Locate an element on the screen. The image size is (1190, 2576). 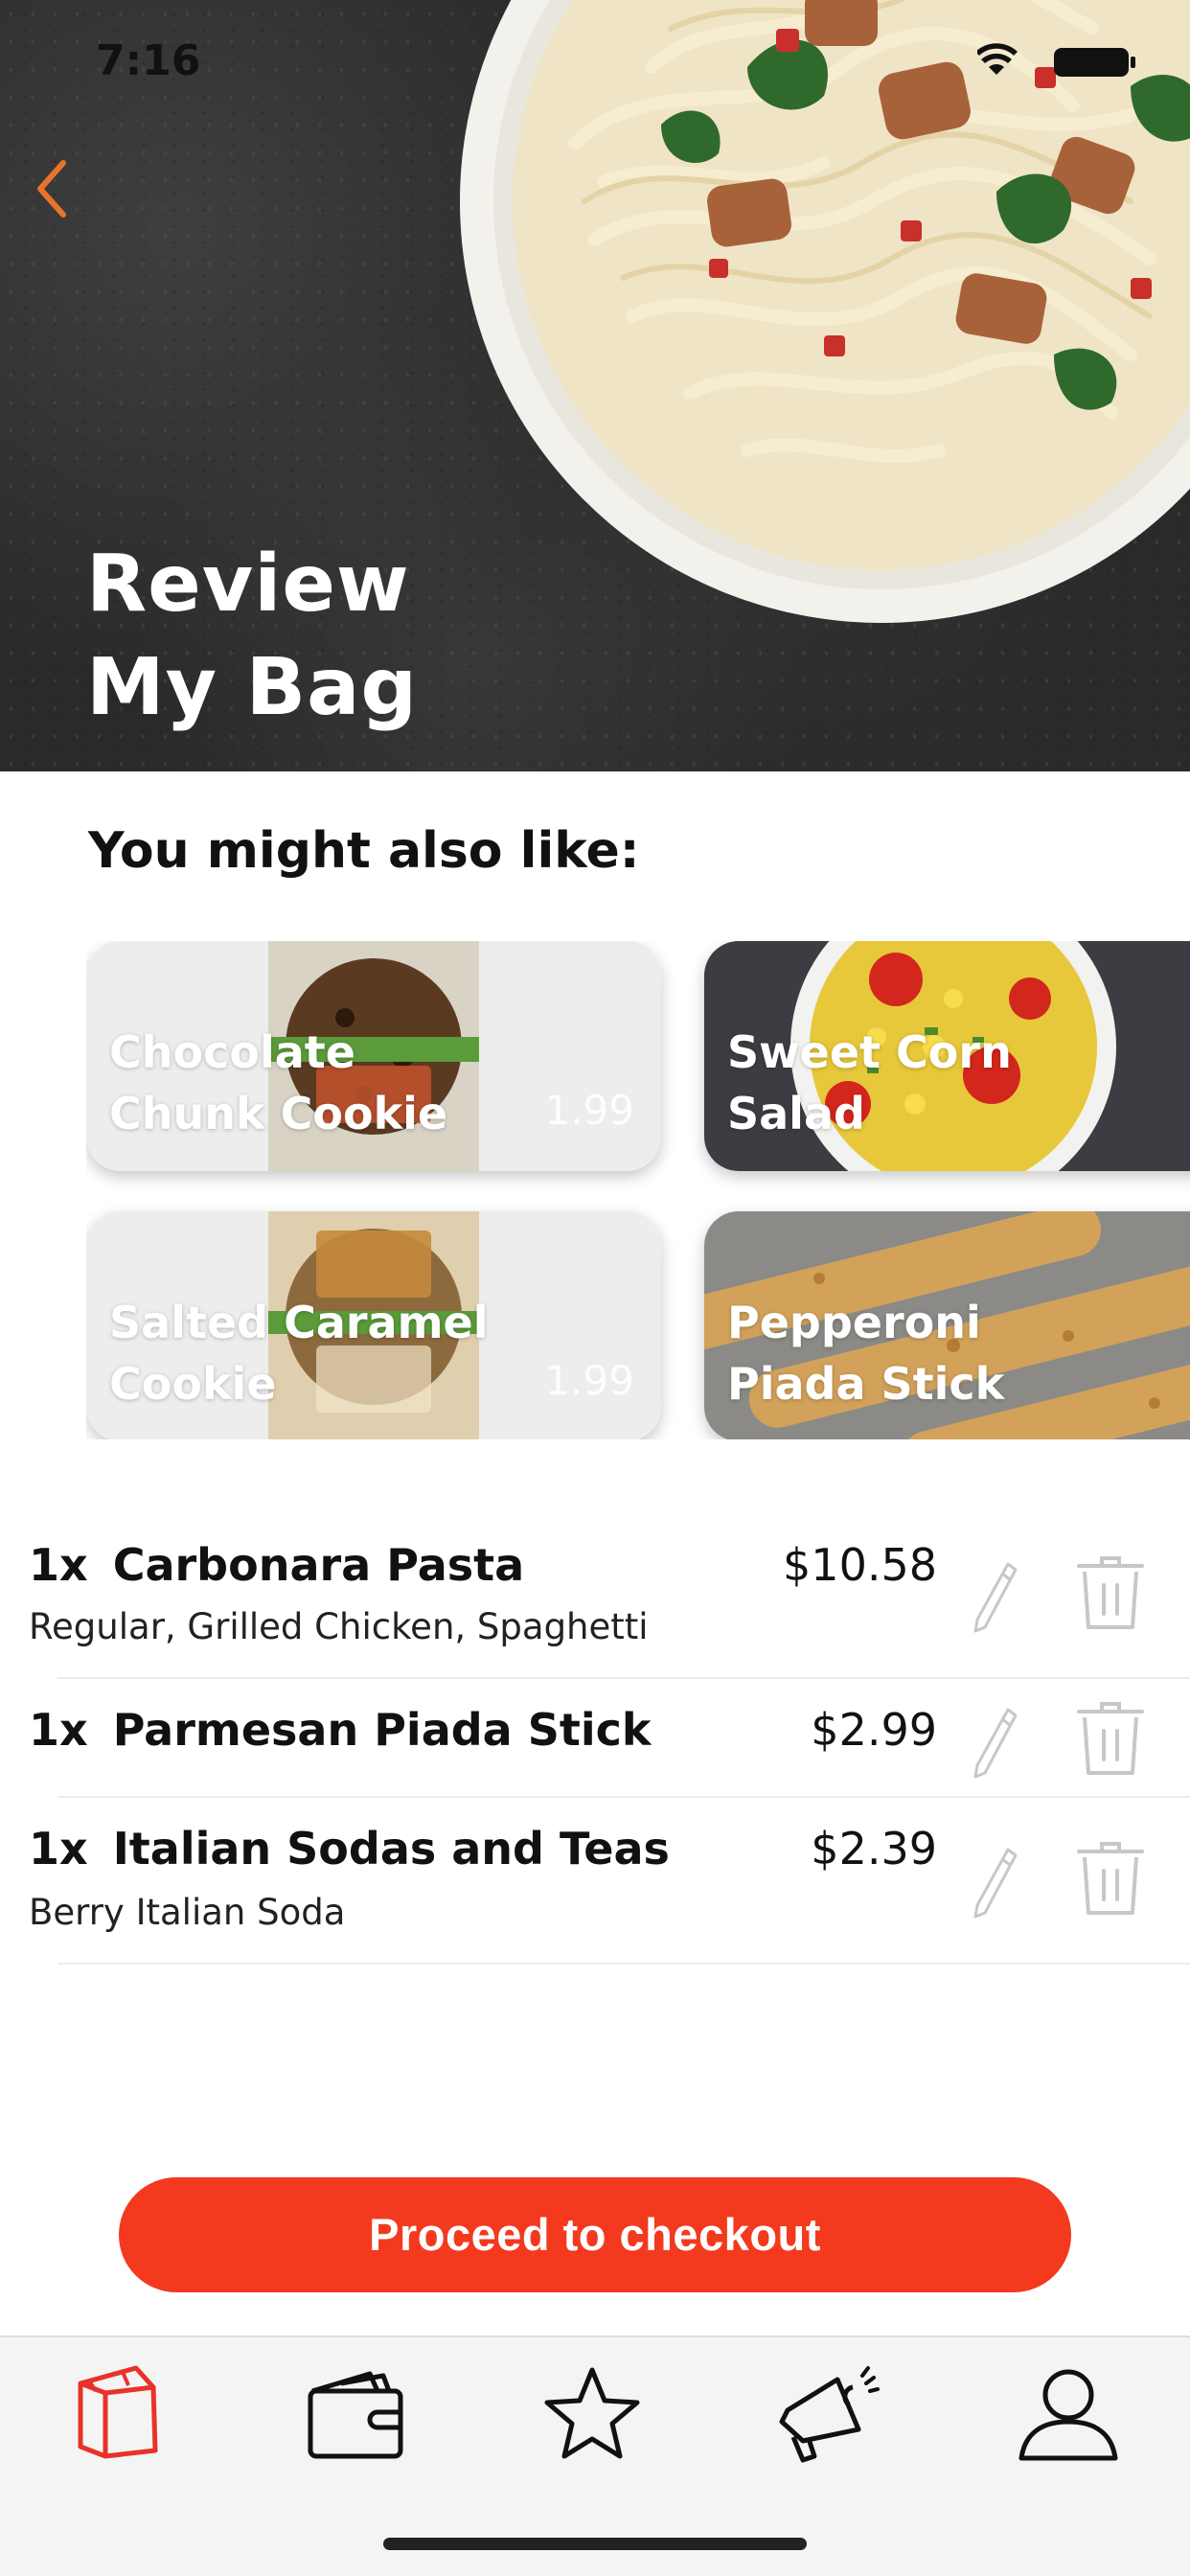
page-title: Review My Bag is located at coordinates (252, 636).